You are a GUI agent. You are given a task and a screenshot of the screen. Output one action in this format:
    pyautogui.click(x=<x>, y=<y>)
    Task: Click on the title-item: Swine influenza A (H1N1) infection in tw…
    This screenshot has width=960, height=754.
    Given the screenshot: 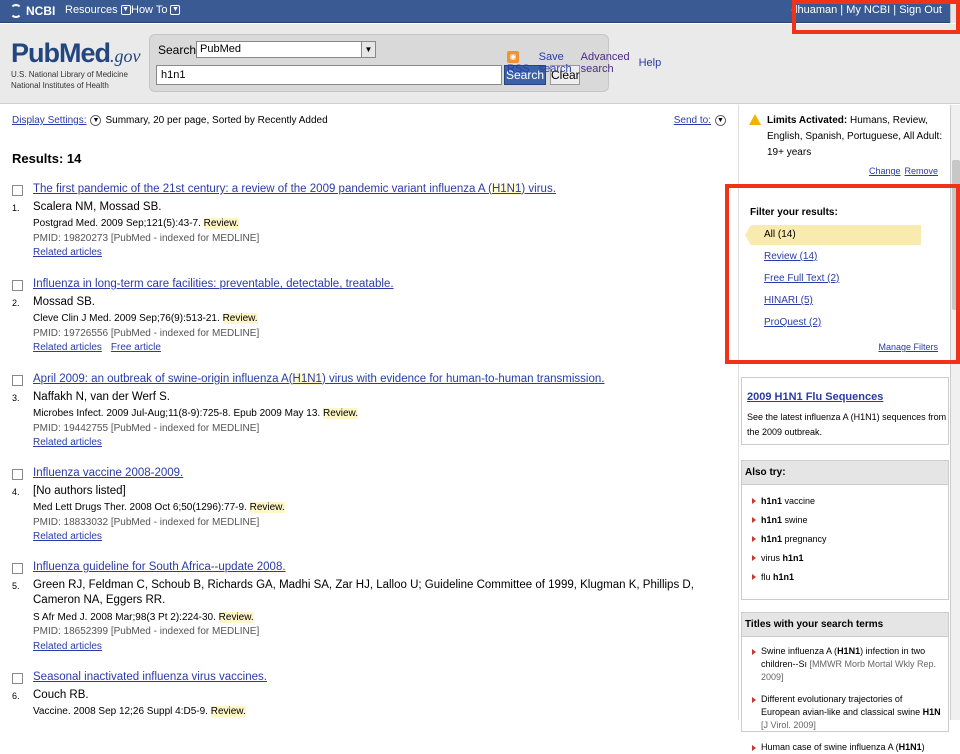 What is the action you would take?
    pyautogui.click(x=847, y=664)
    